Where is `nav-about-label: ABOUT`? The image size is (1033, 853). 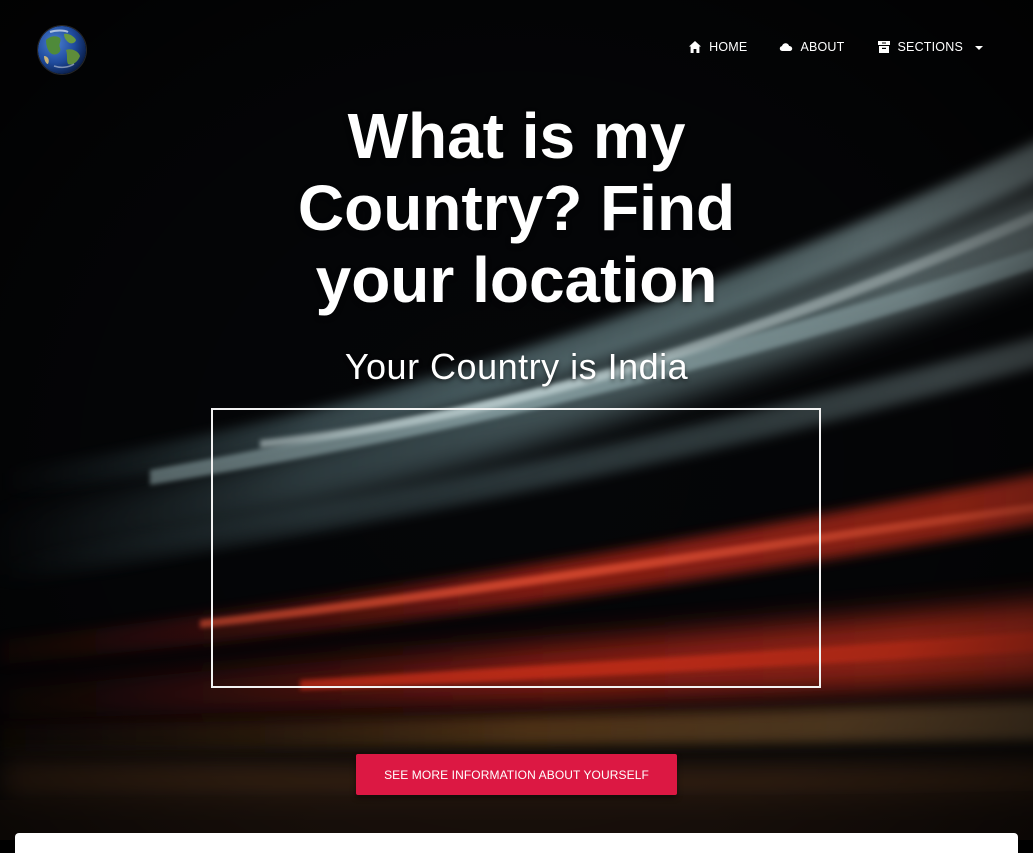 nav-about-label: ABOUT is located at coordinates (822, 47).